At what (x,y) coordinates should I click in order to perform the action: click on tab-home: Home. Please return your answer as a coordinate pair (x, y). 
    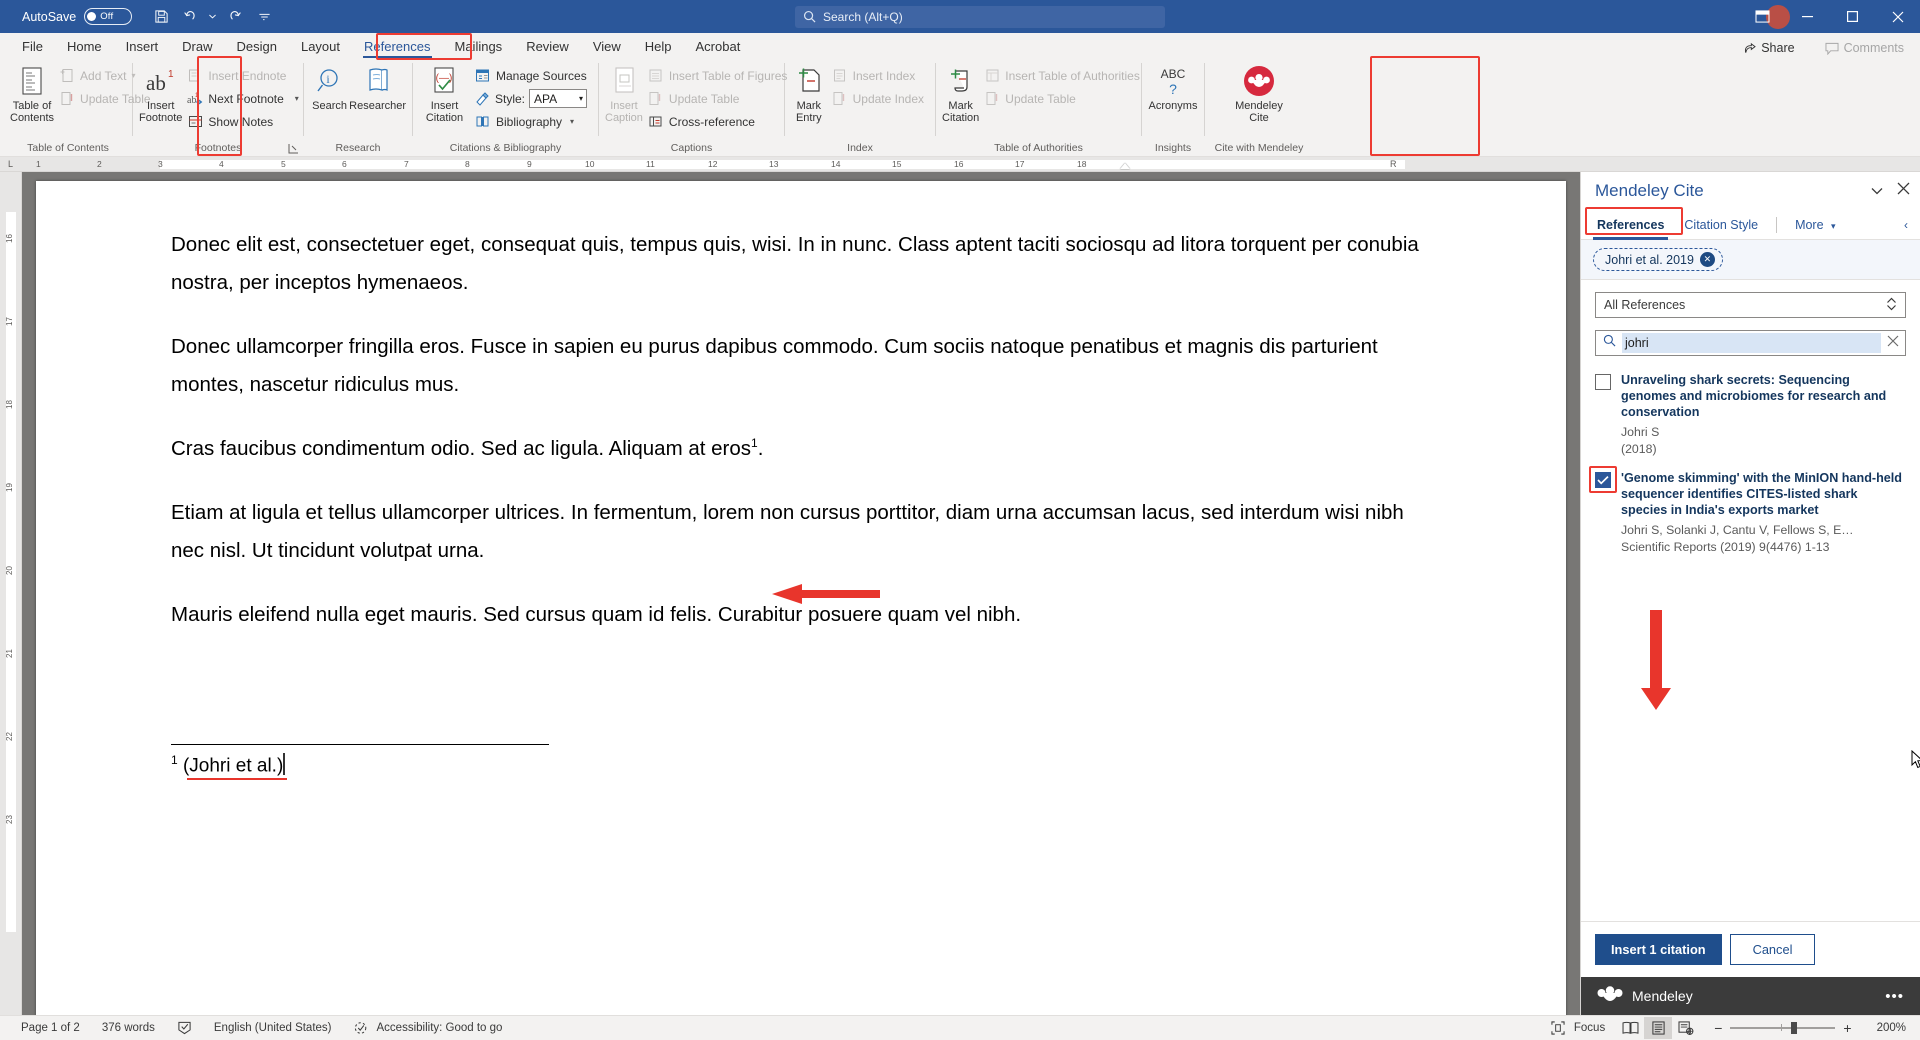
    Looking at the image, I should click on (84, 47).